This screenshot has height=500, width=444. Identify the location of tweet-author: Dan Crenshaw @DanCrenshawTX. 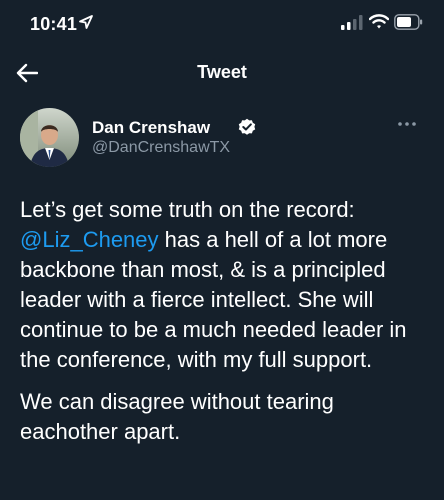
(222, 138).